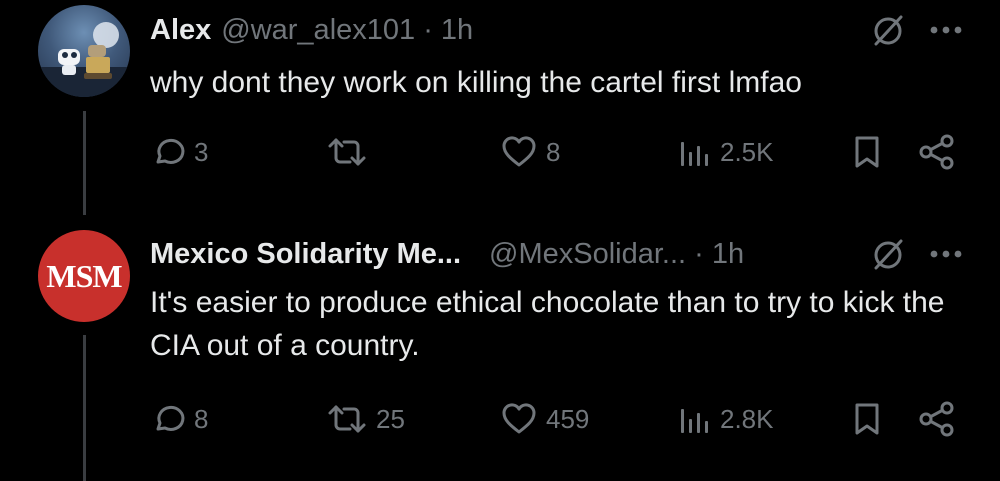 This screenshot has height=481, width=1000. What do you see at coordinates (544, 419) in the screenshot?
I see `like-button: 459` at bounding box center [544, 419].